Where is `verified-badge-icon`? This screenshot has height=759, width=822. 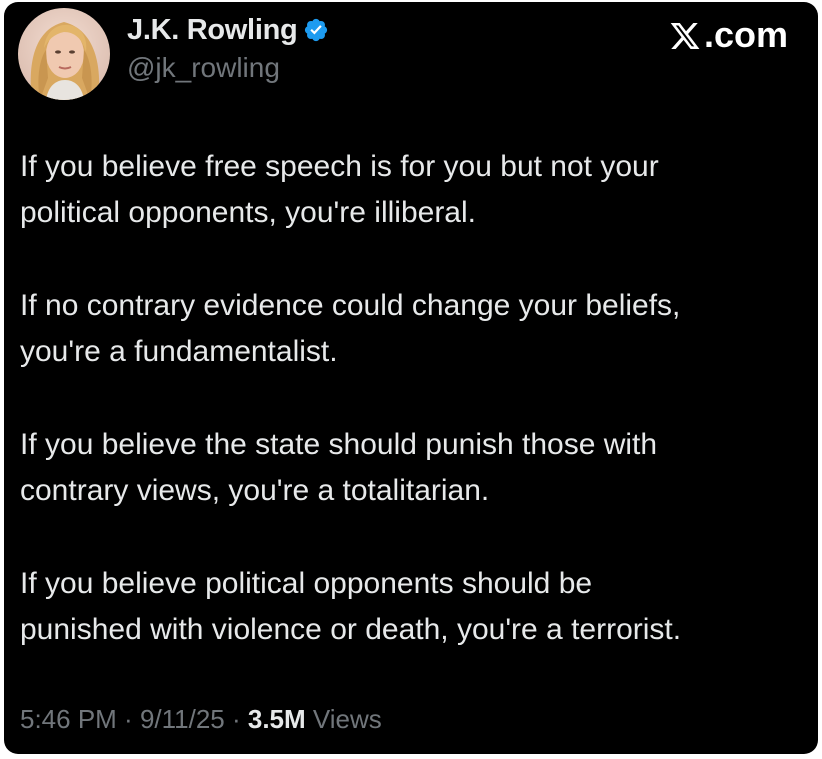 verified-badge-icon is located at coordinates (316, 30).